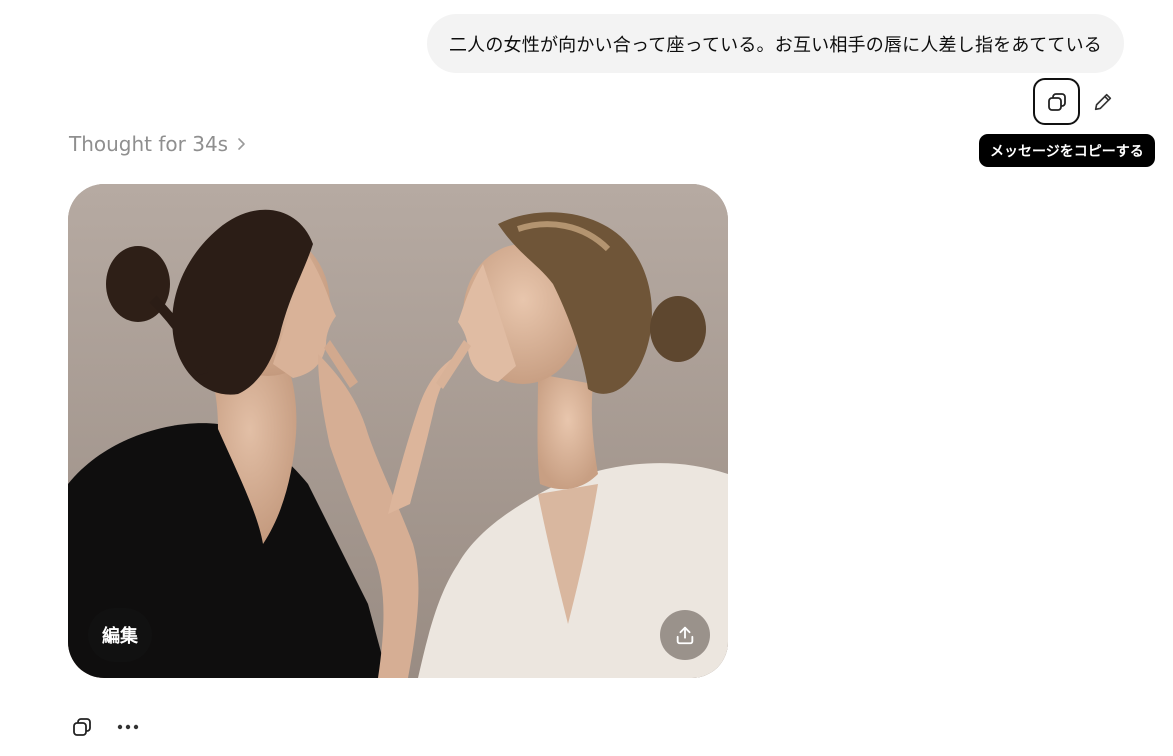 The width and height of the screenshot is (1173, 756). I want to click on user-message-text: 二人の女性が向かい合って座っている。お互い相手の唇に人差し指をあてている, so click(775, 45).